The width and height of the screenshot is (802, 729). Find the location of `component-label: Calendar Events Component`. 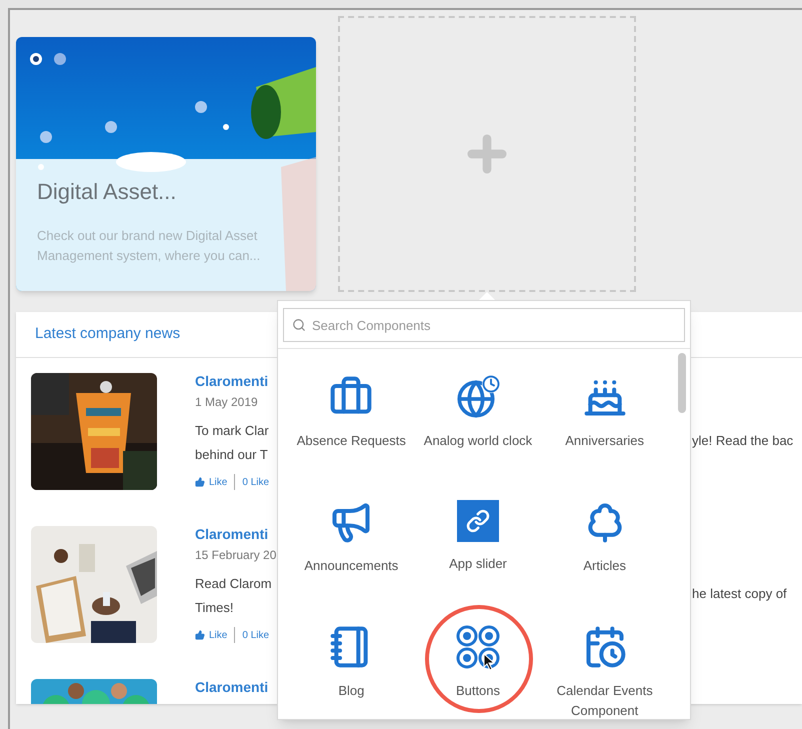

component-label: Calendar Events Component is located at coordinates (605, 701).